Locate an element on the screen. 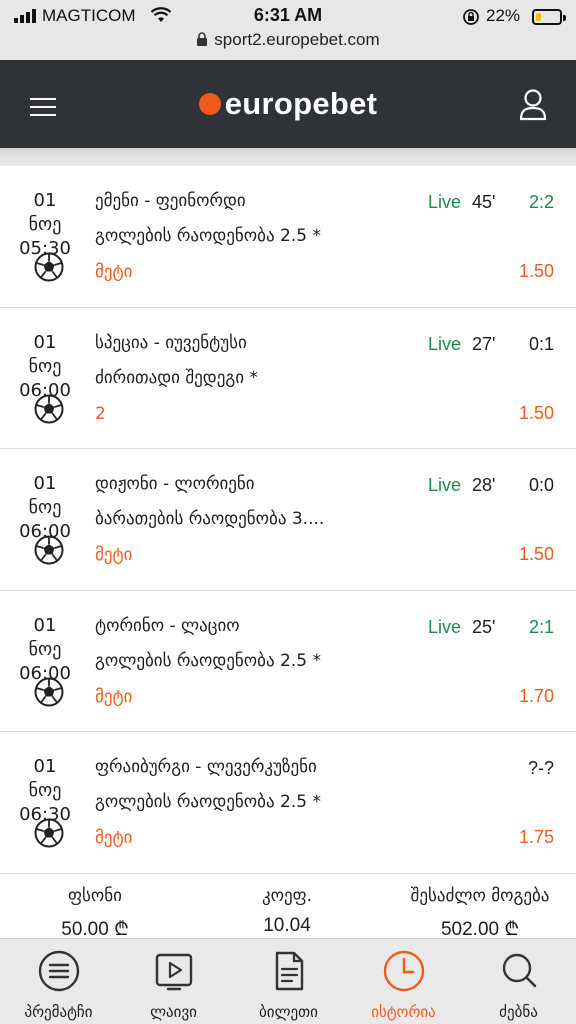 The height and width of the screenshot is (1024, 576). match-score: 0:0 is located at coordinates (541, 485).